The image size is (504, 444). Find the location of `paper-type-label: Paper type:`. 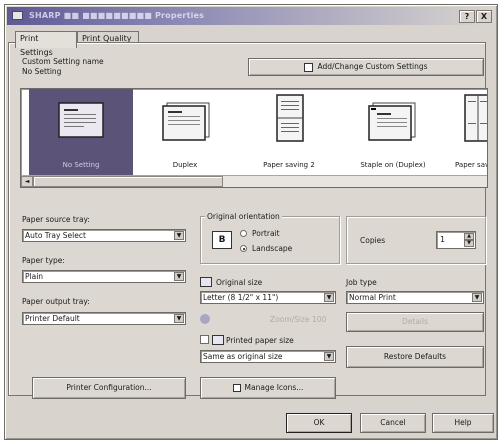

paper-type-label: Paper type: is located at coordinates (43, 260).